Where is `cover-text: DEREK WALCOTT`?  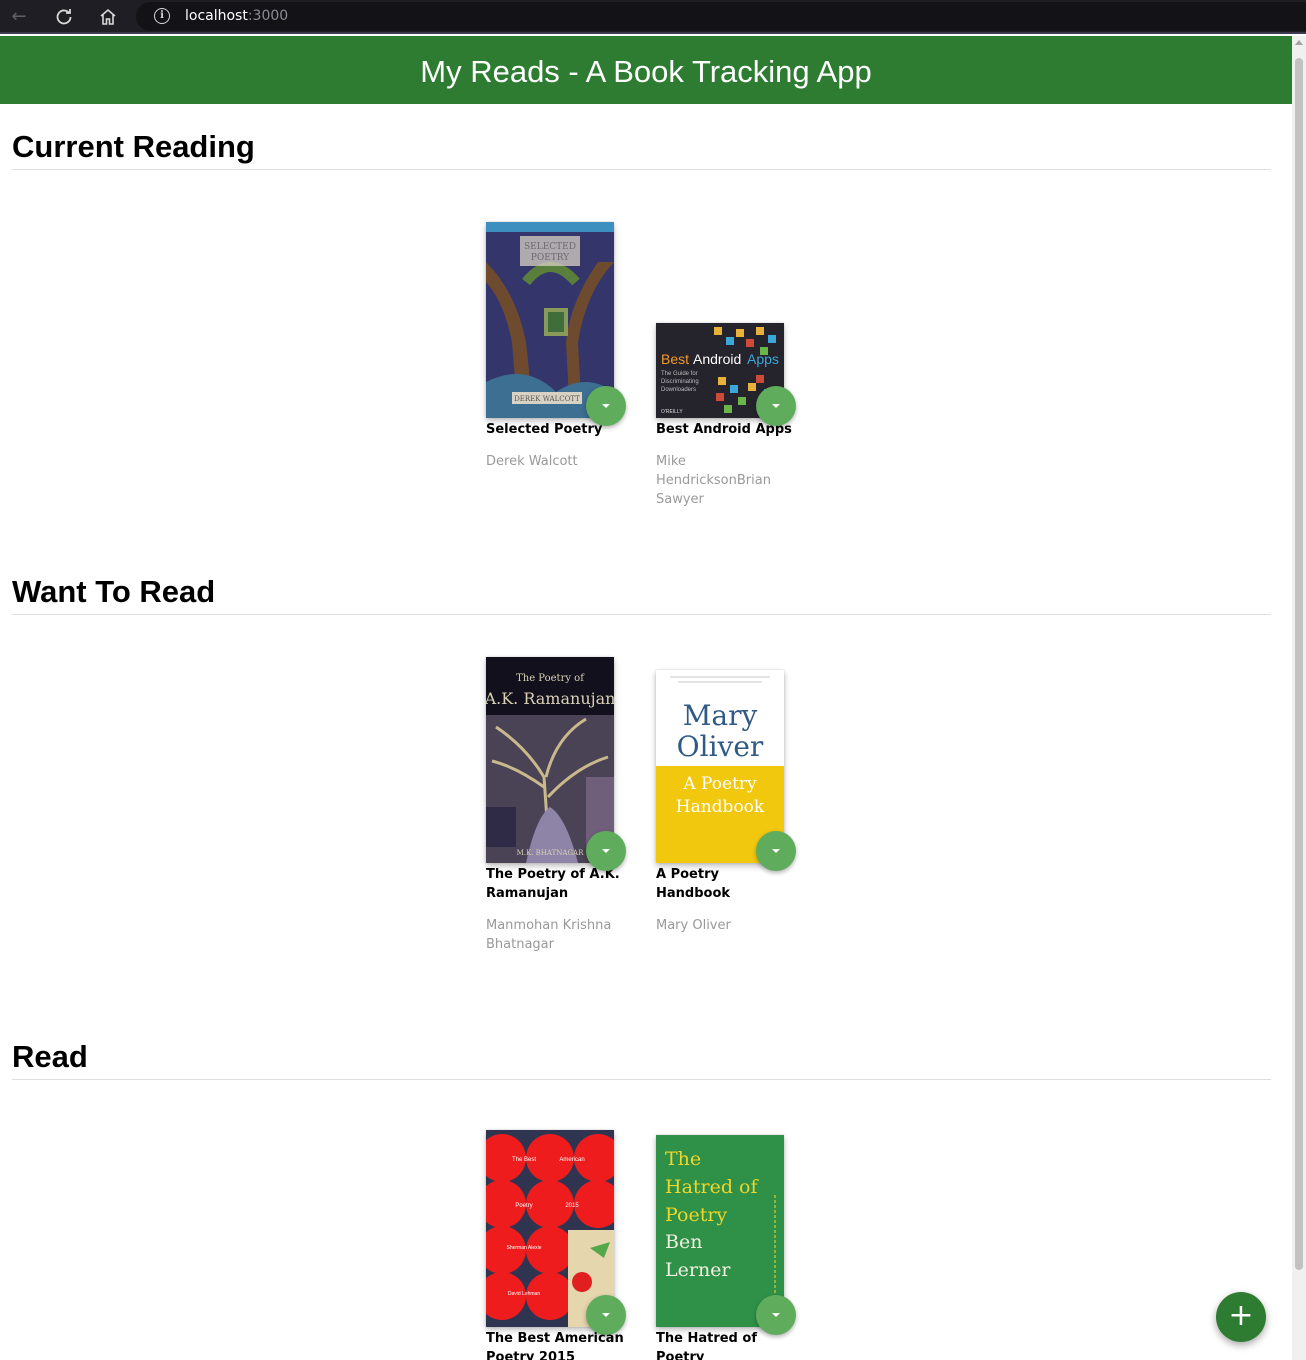 cover-text: DEREK WALCOTT is located at coordinates (547, 399).